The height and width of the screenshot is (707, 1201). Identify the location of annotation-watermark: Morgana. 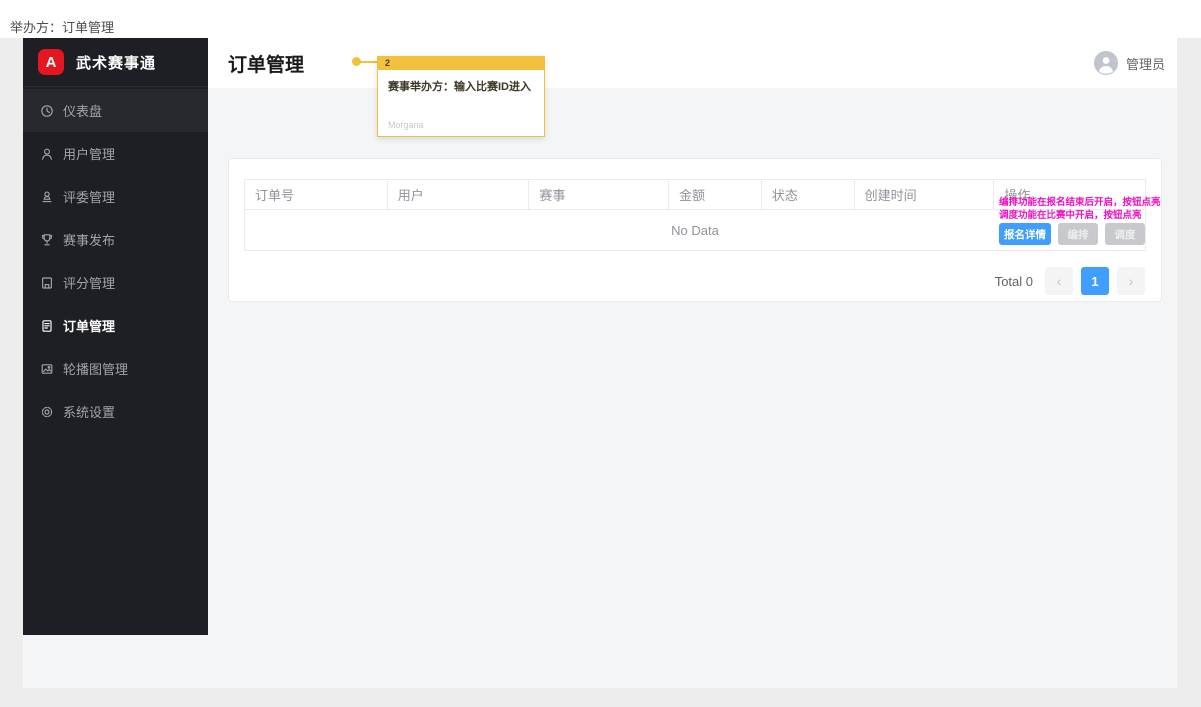
(406, 125).